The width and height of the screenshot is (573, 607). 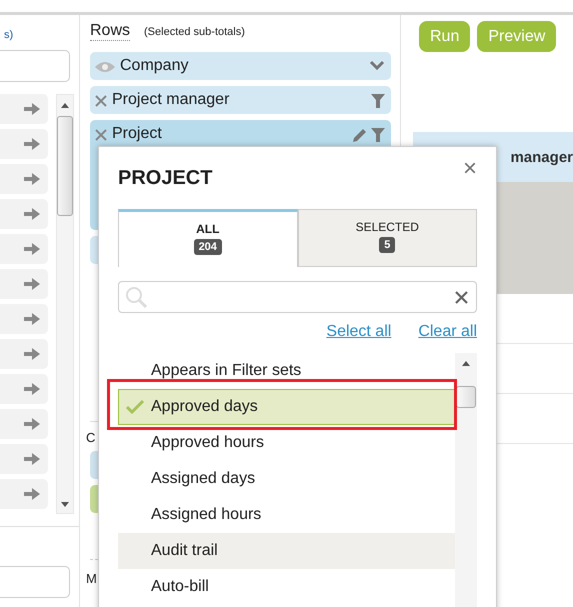 What do you see at coordinates (194, 32) in the screenshot?
I see `section-note: (Selected sub-totals)` at bounding box center [194, 32].